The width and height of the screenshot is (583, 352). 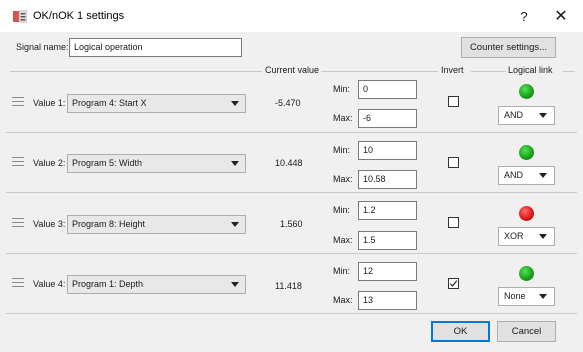 What do you see at coordinates (288, 286) in the screenshot?
I see `current-value: 11.418` at bounding box center [288, 286].